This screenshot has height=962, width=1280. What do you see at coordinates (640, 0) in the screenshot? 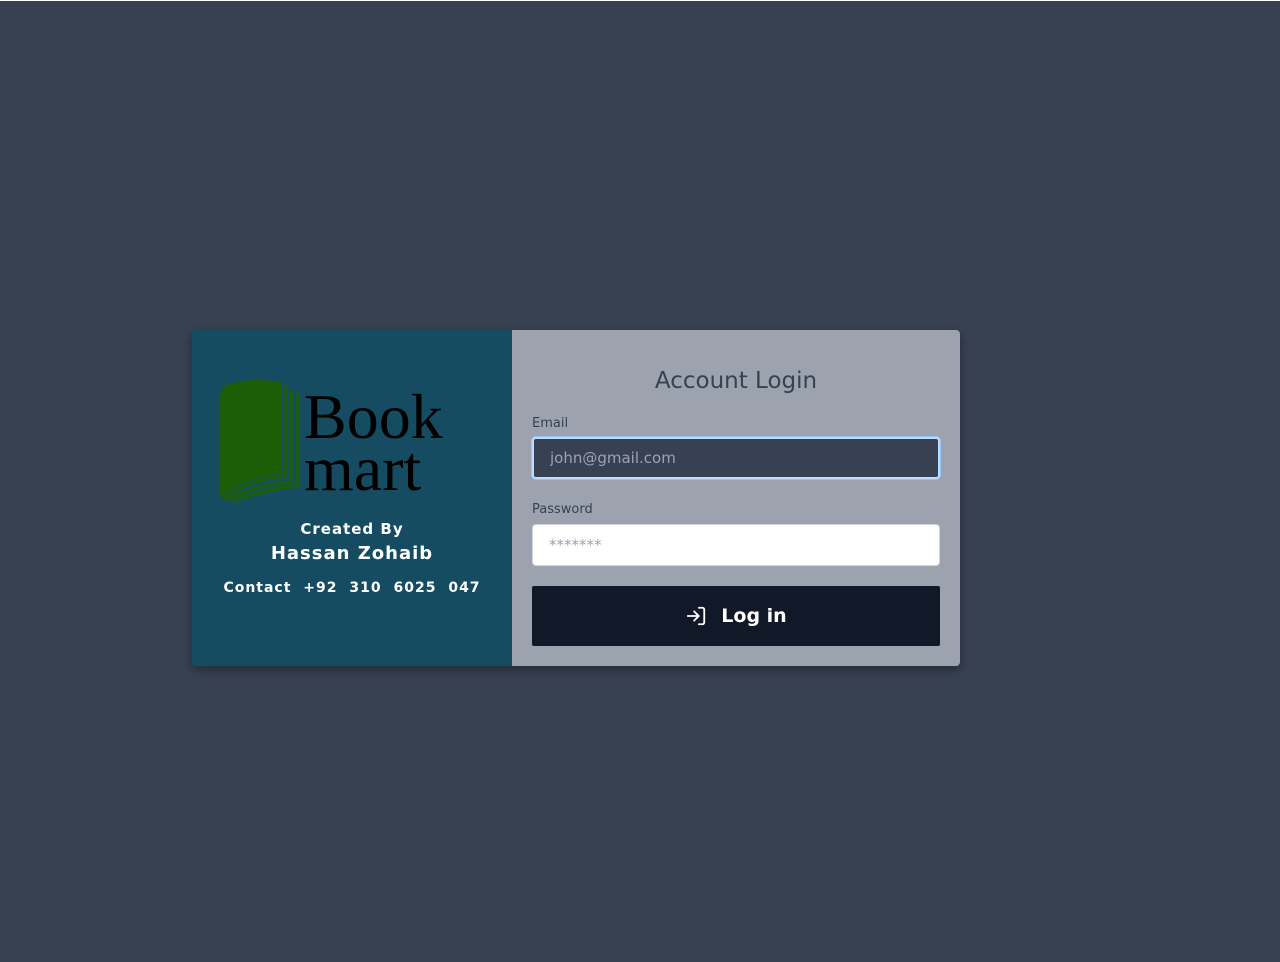
I see `top-divider` at bounding box center [640, 0].